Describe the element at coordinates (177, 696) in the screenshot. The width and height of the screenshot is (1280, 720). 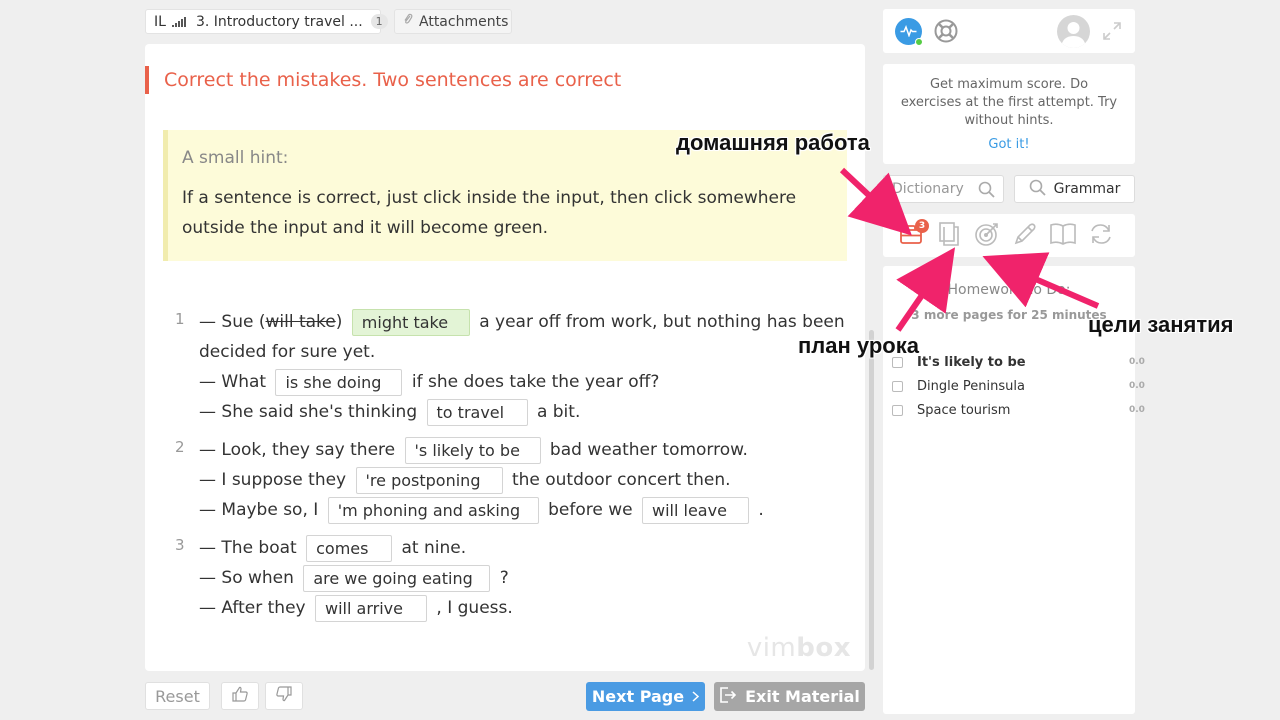
I see `reset-button: Reset` at that location.